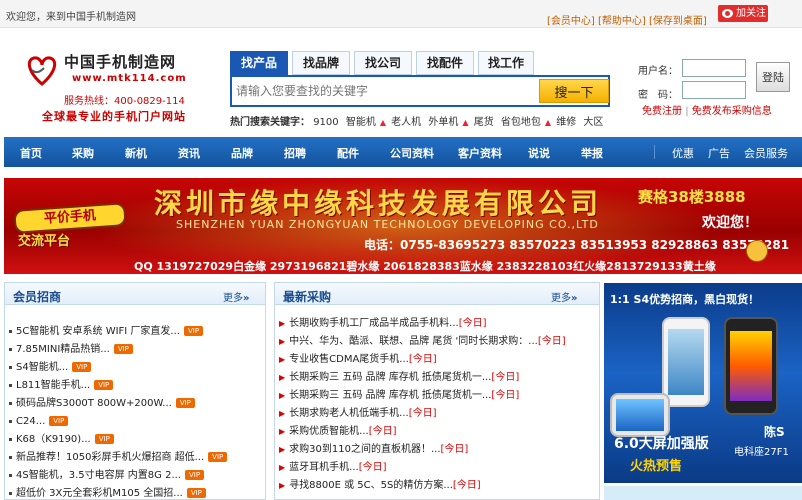  What do you see at coordinates (348, 153) in the screenshot?
I see `nav-parts: 配件` at bounding box center [348, 153].